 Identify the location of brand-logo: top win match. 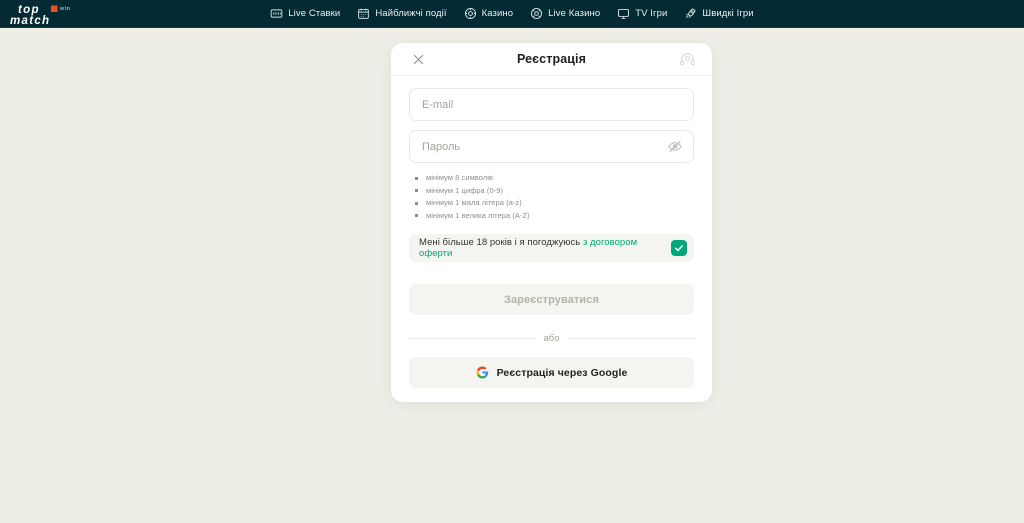
(51, 14).